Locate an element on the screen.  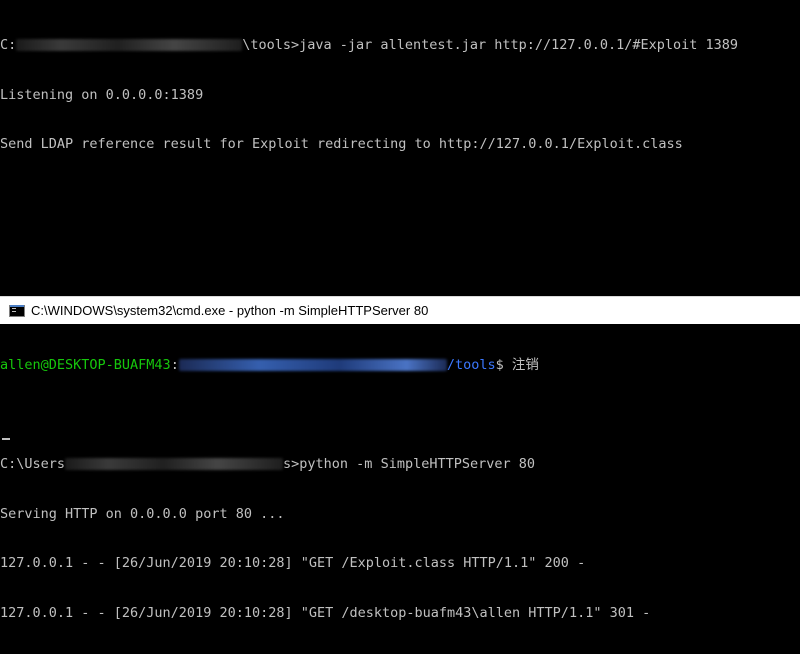
listening-line: Listening on 0.0.0.0:1389 is located at coordinates (102, 94).